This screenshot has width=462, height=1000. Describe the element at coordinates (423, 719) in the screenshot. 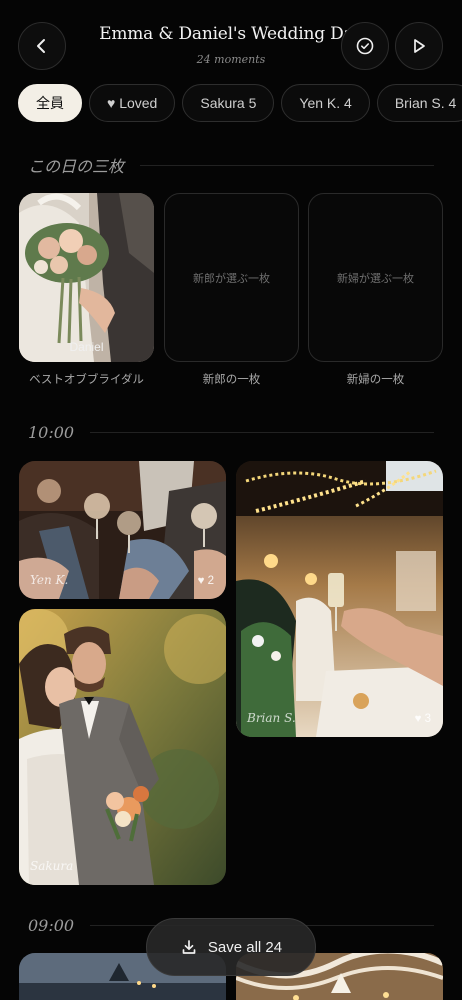

I see `like-count: ♥ 3` at that location.